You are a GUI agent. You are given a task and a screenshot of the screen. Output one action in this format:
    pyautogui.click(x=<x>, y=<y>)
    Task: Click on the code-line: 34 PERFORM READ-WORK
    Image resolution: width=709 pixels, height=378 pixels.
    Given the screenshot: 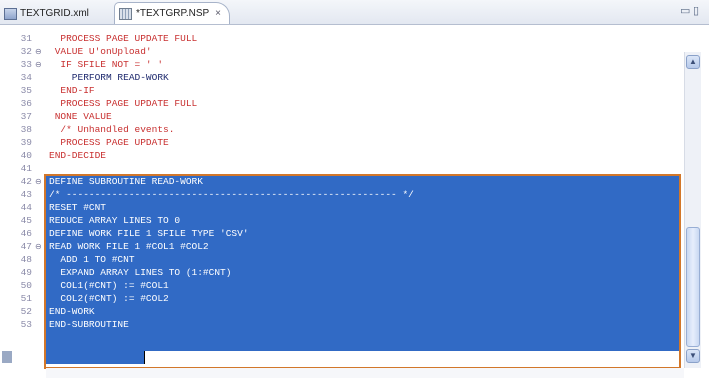 What is the action you would take?
    pyautogui.click(x=342, y=77)
    